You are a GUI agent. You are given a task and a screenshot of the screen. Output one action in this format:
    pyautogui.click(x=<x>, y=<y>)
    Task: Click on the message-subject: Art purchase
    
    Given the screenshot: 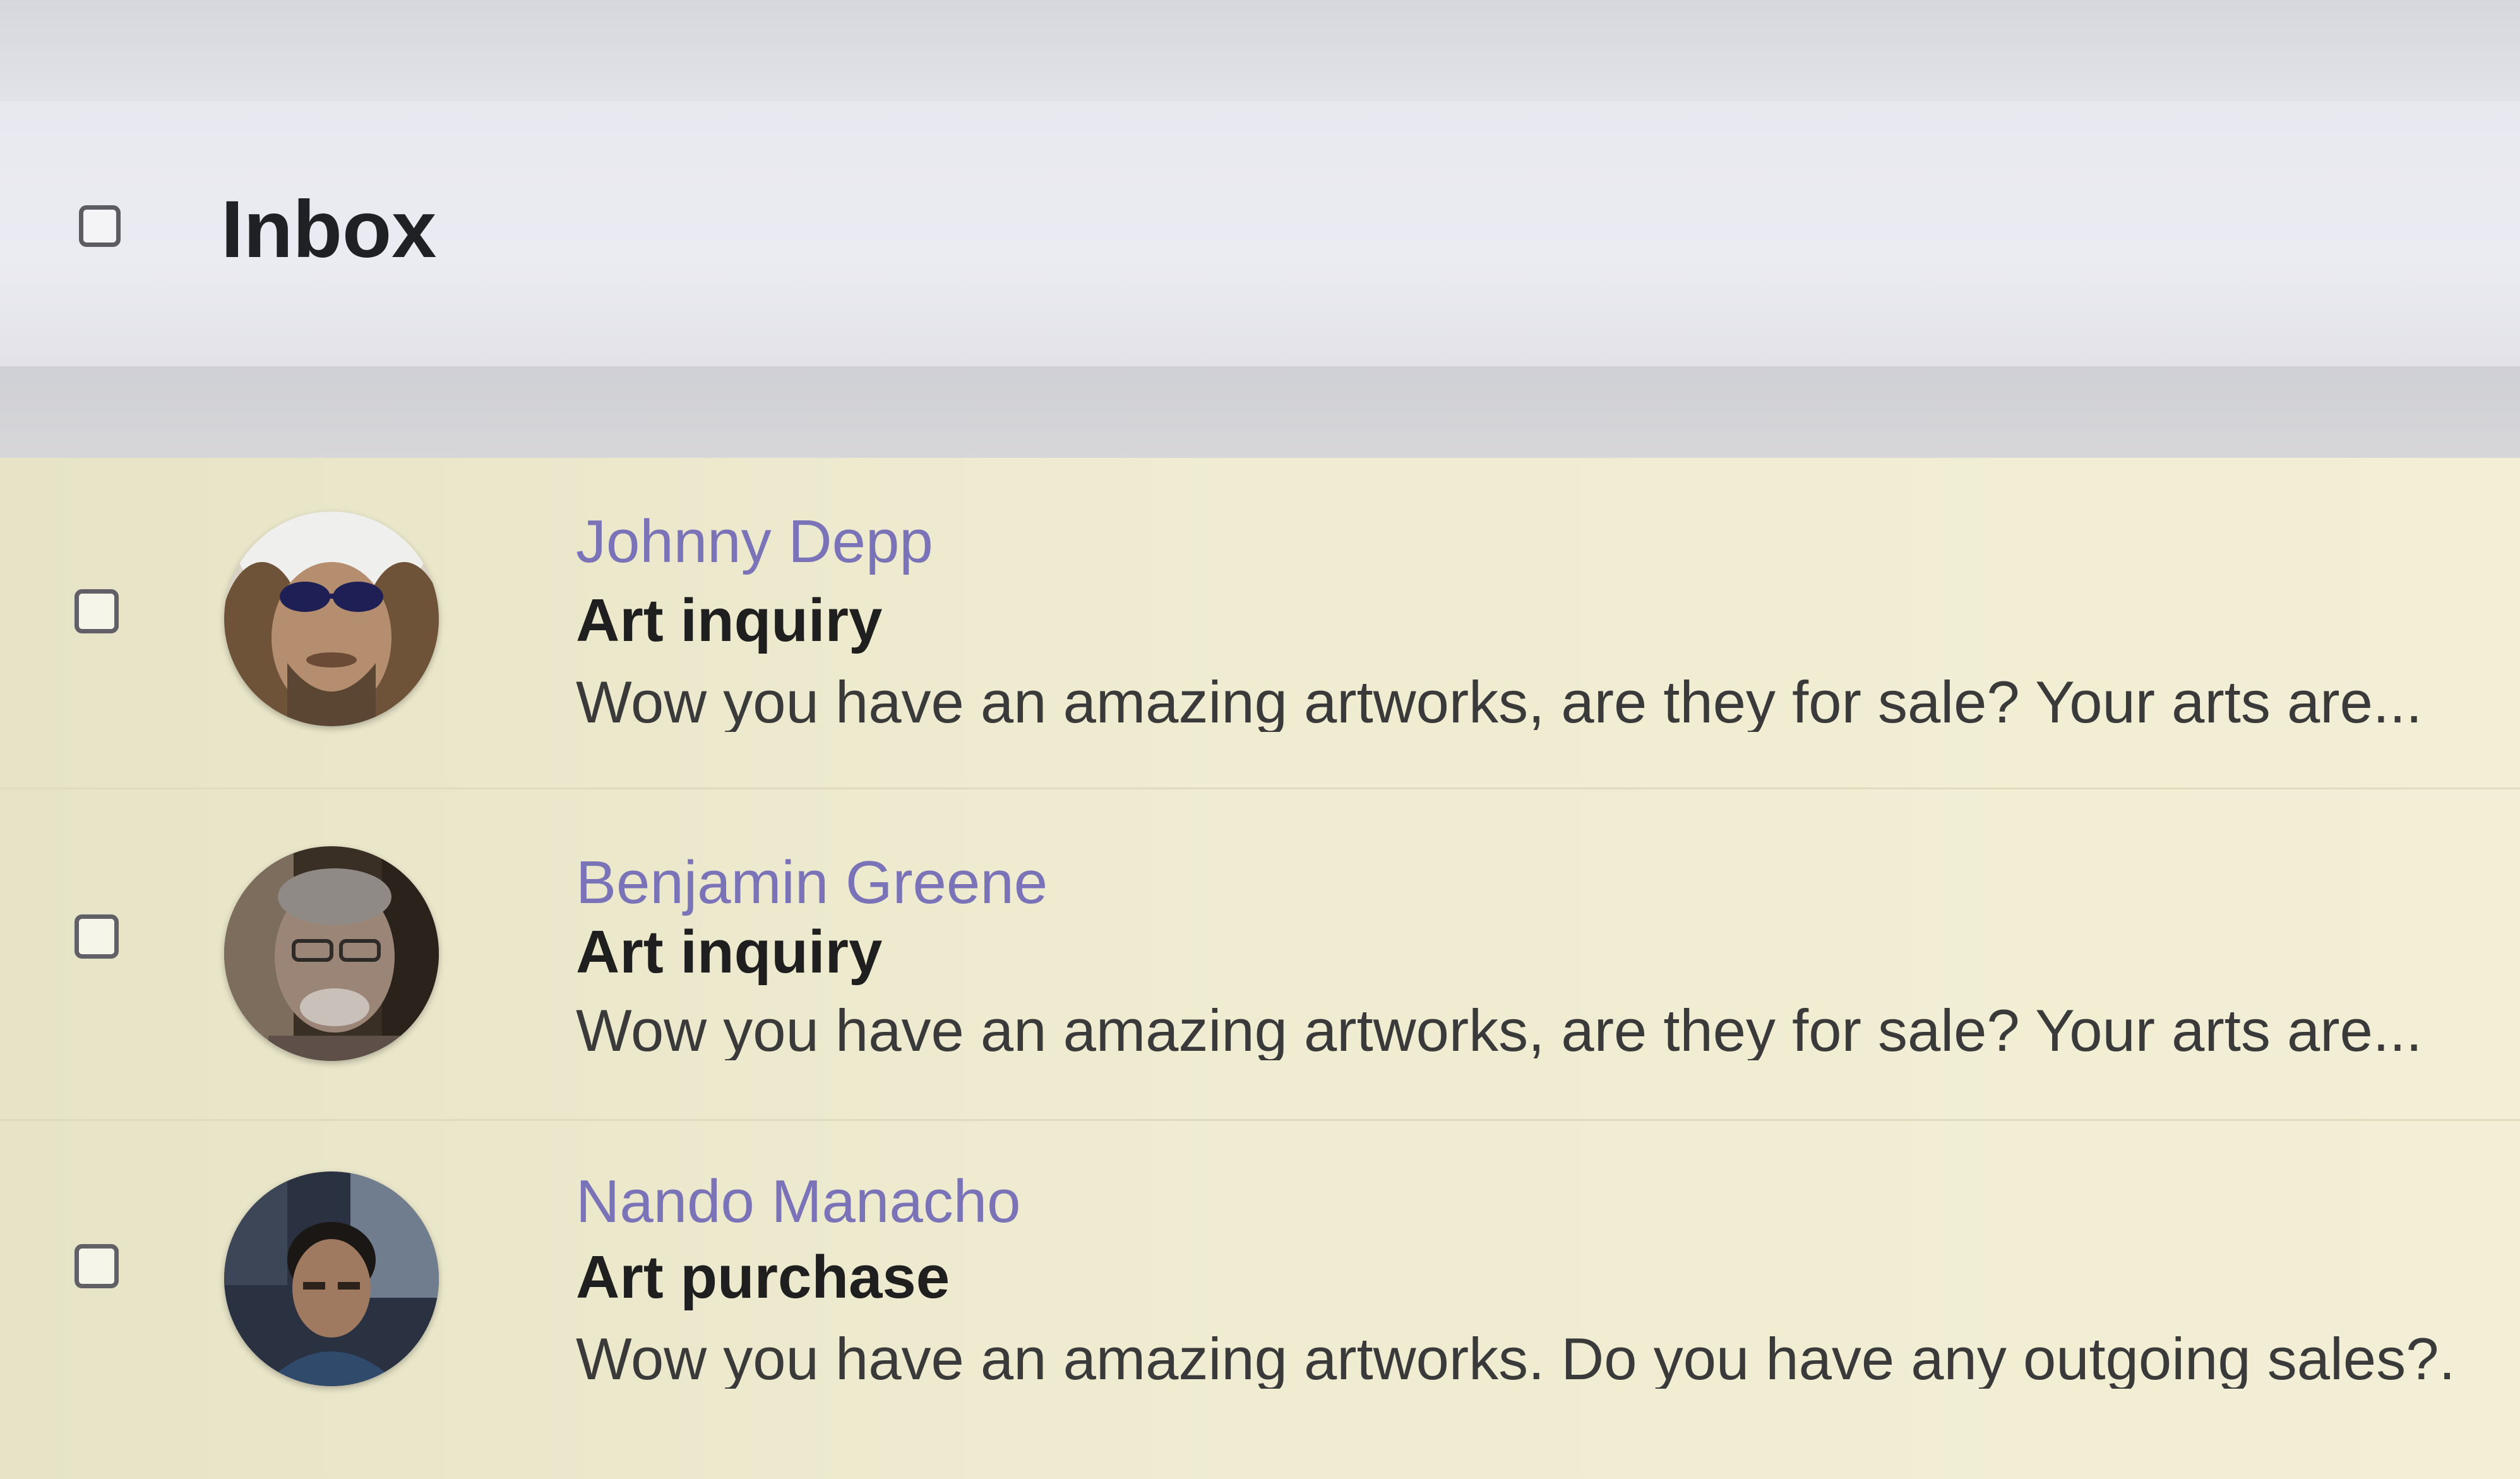 What is the action you would take?
    pyautogui.click(x=763, y=1277)
    